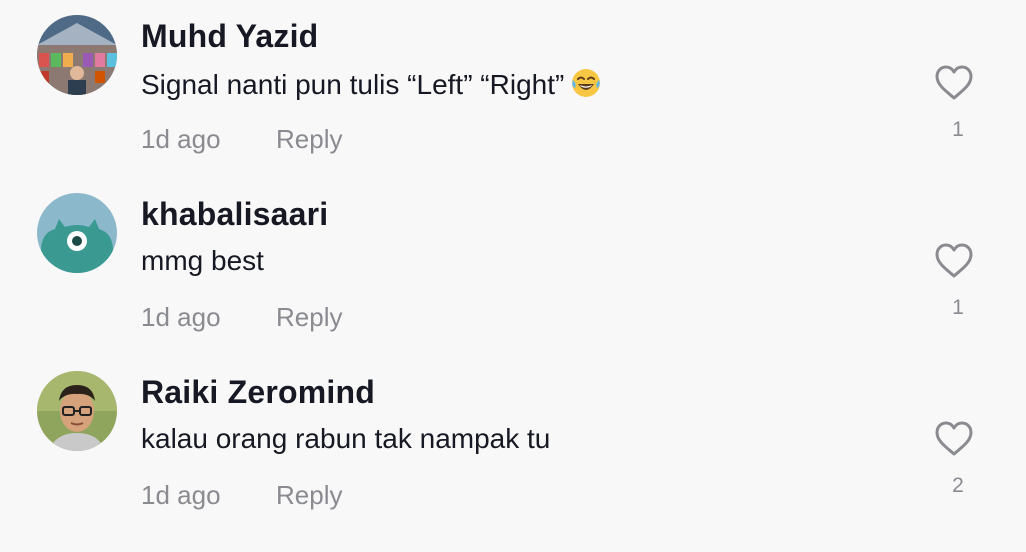 The image size is (1026, 552). I want to click on comment-text-content: Signal nanti pun tulis “Left” “Right”, so click(353, 84).